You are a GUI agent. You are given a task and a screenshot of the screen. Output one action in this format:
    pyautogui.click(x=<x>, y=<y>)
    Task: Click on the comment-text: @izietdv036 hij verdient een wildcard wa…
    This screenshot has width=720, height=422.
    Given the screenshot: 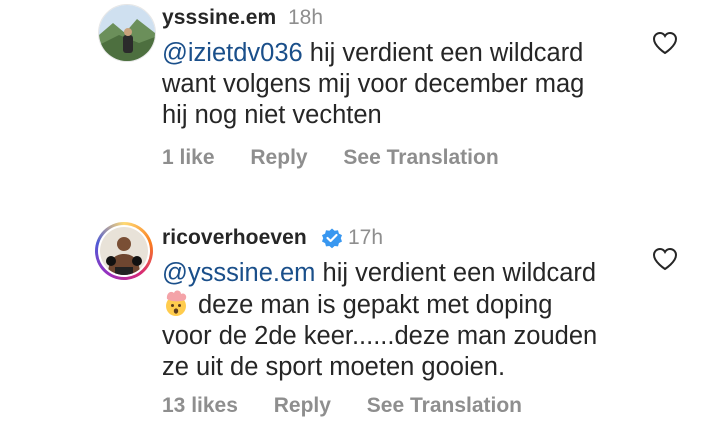 What is the action you would take?
    pyautogui.click(x=397, y=84)
    